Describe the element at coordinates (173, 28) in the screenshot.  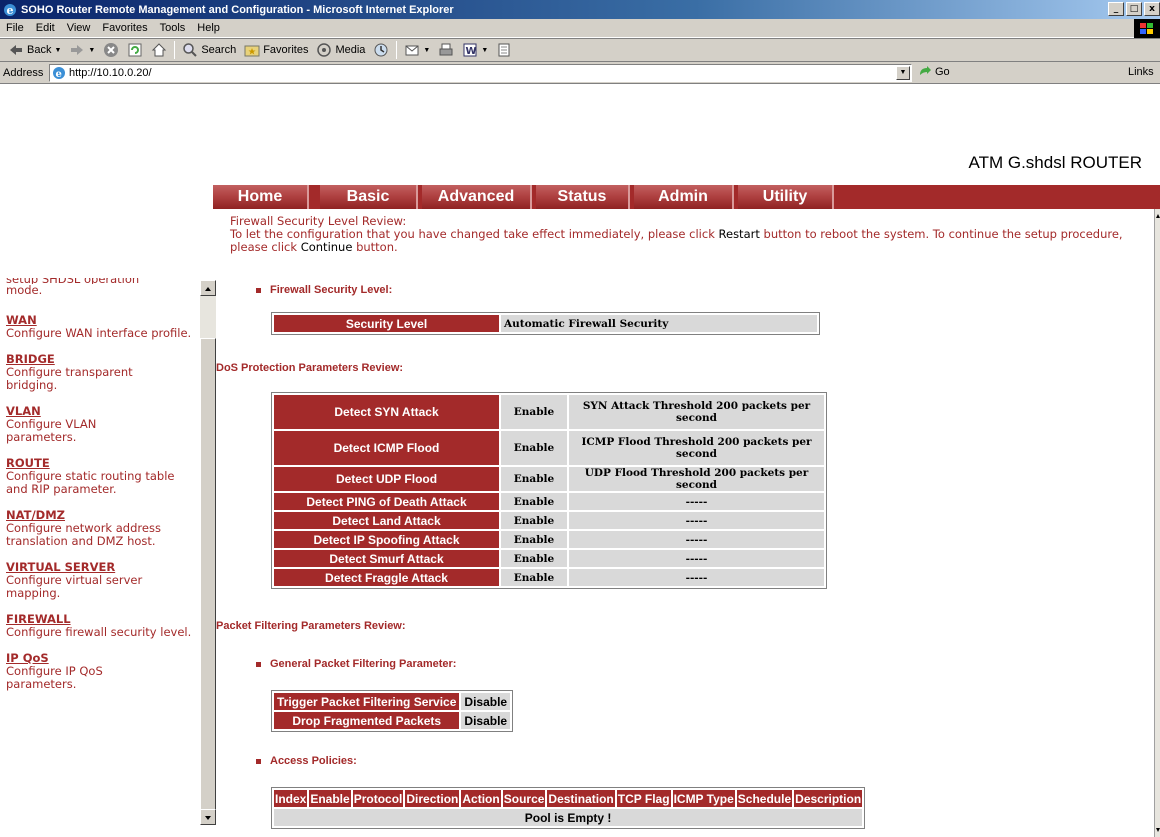
I see `menu-tools: Tools` at that location.